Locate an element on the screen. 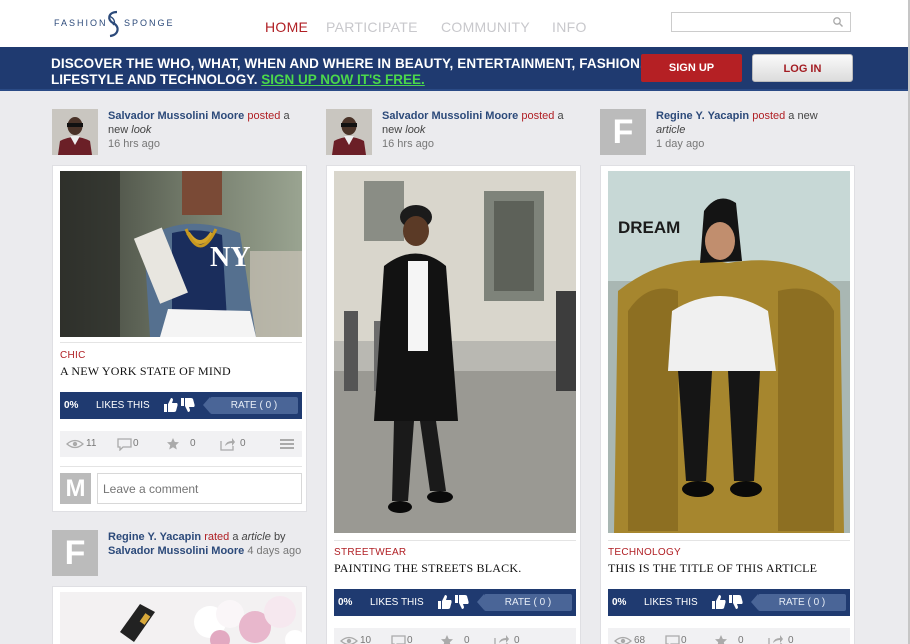 The image size is (910, 644). post-image: NY is located at coordinates (181, 254).